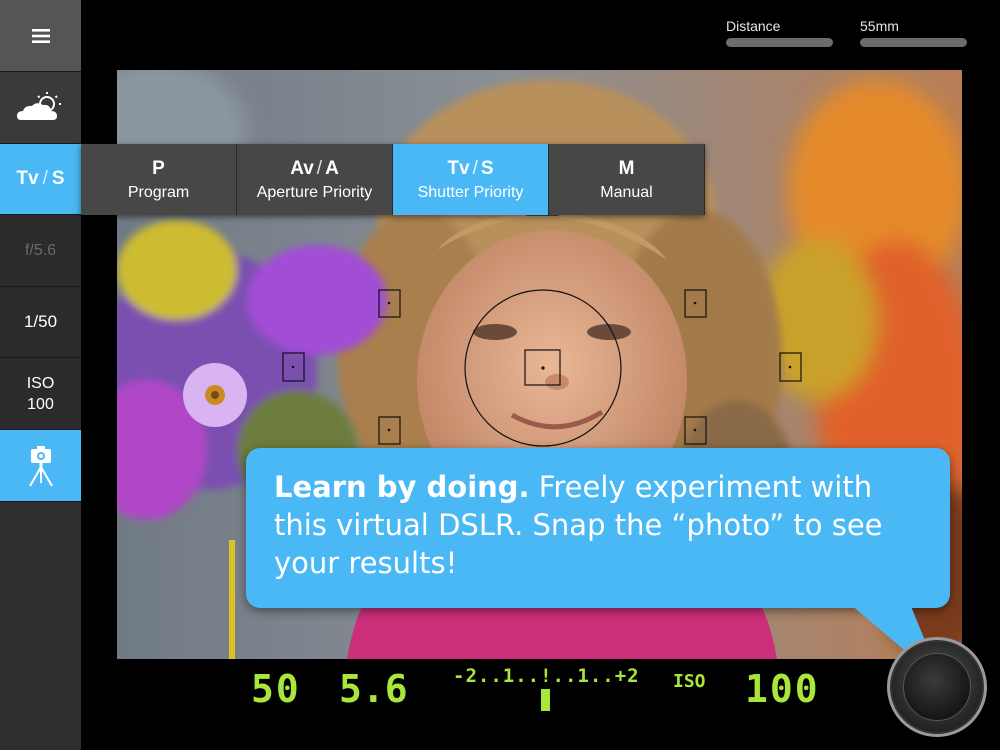 This screenshot has height=750, width=1000. I want to click on mode-code-primary: M, so click(626, 168).